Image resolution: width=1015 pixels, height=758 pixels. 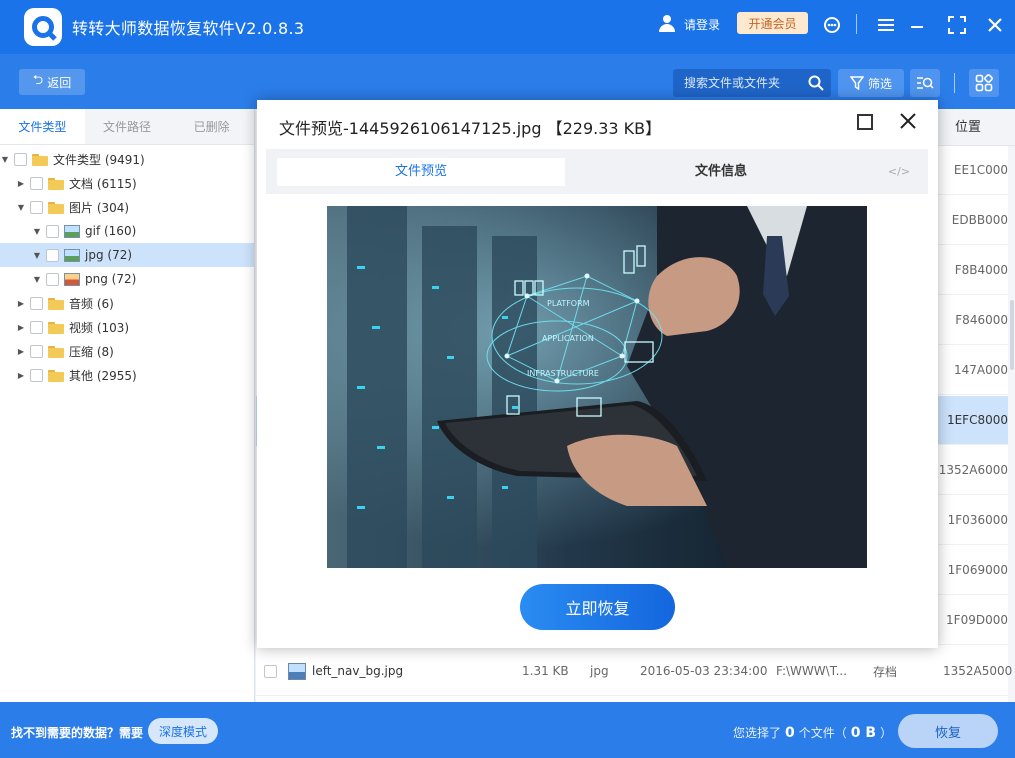 What do you see at coordinates (91, 303) in the screenshot?
I see `tree-item-label: 音频 (6)` at bounding box center [91, 303].